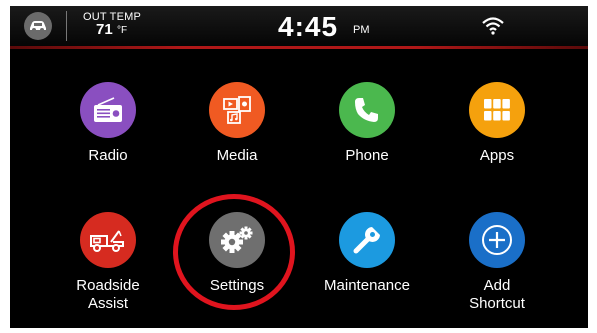 The image size is (597, 333). I want to click on car-icon, so click(38, 26).